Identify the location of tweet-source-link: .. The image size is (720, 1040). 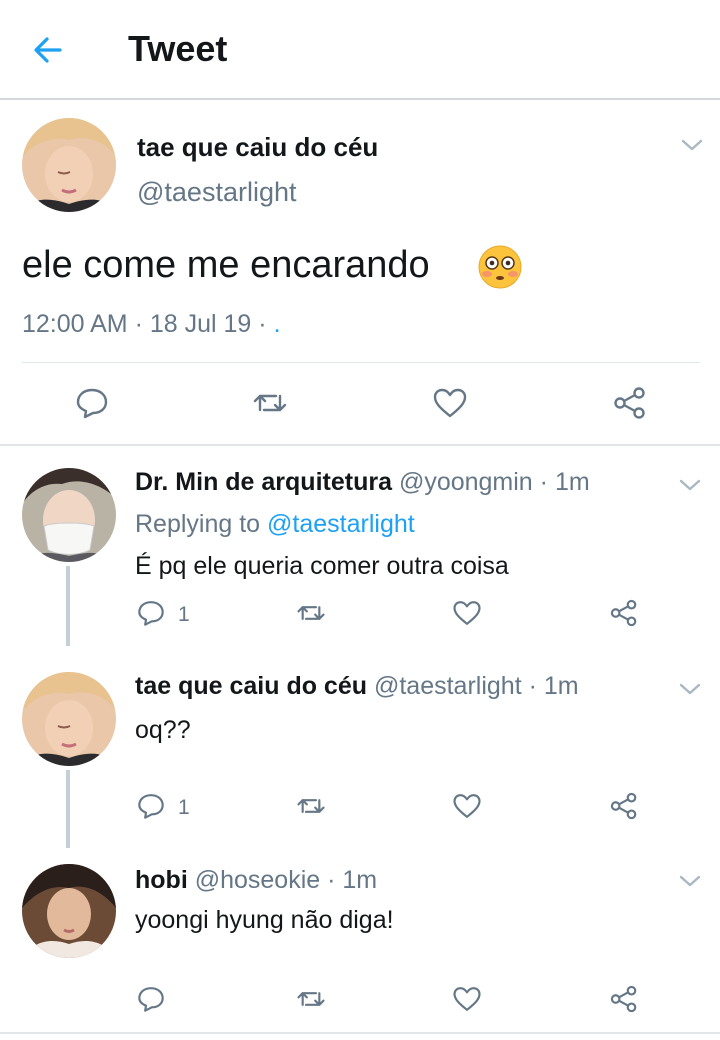
(277, 324).